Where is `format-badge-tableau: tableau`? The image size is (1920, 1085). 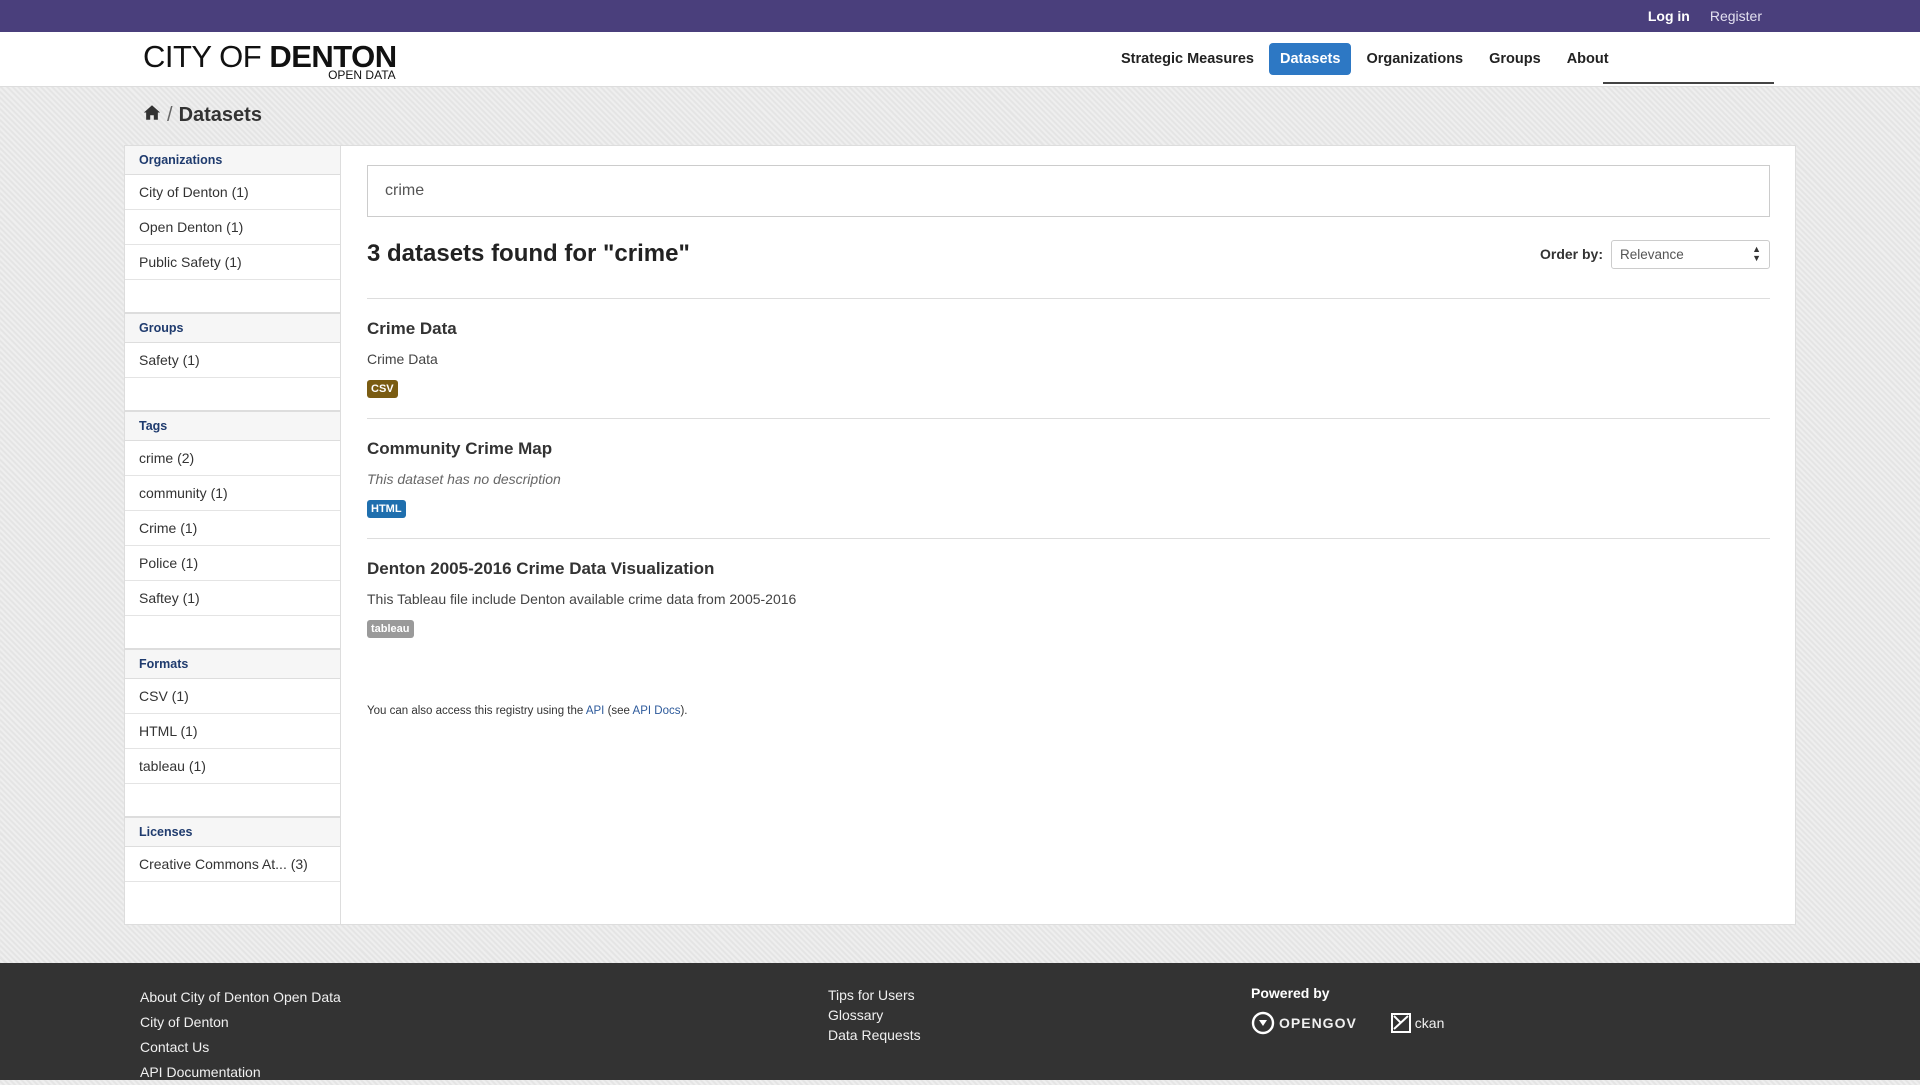
format-badge-tableau: tableau is located at coordinates (390, 629).